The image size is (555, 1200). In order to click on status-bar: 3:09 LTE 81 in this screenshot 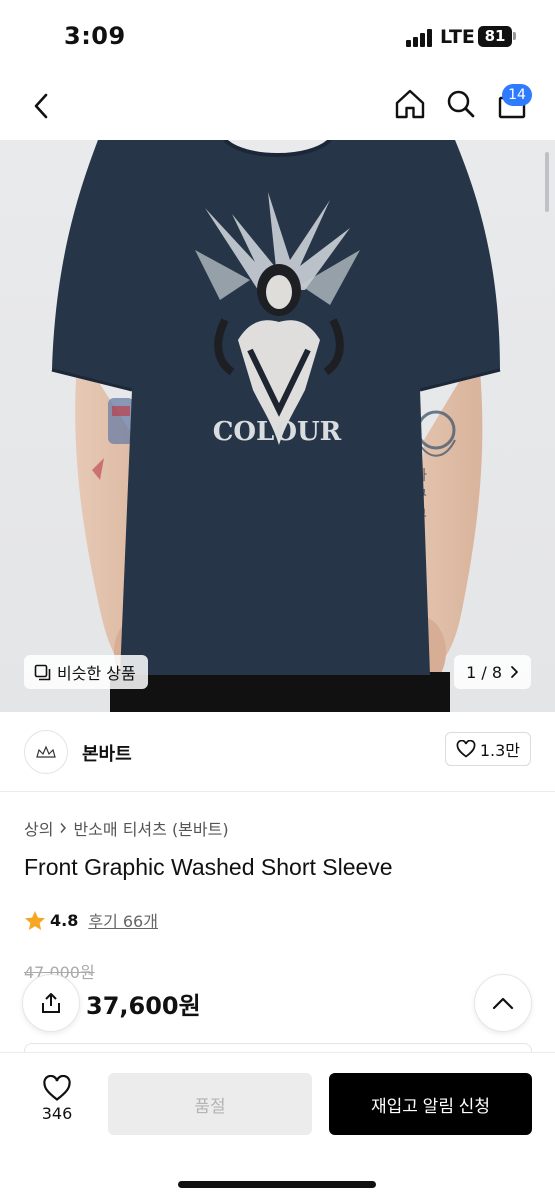, I will do `click(277, 36)`.